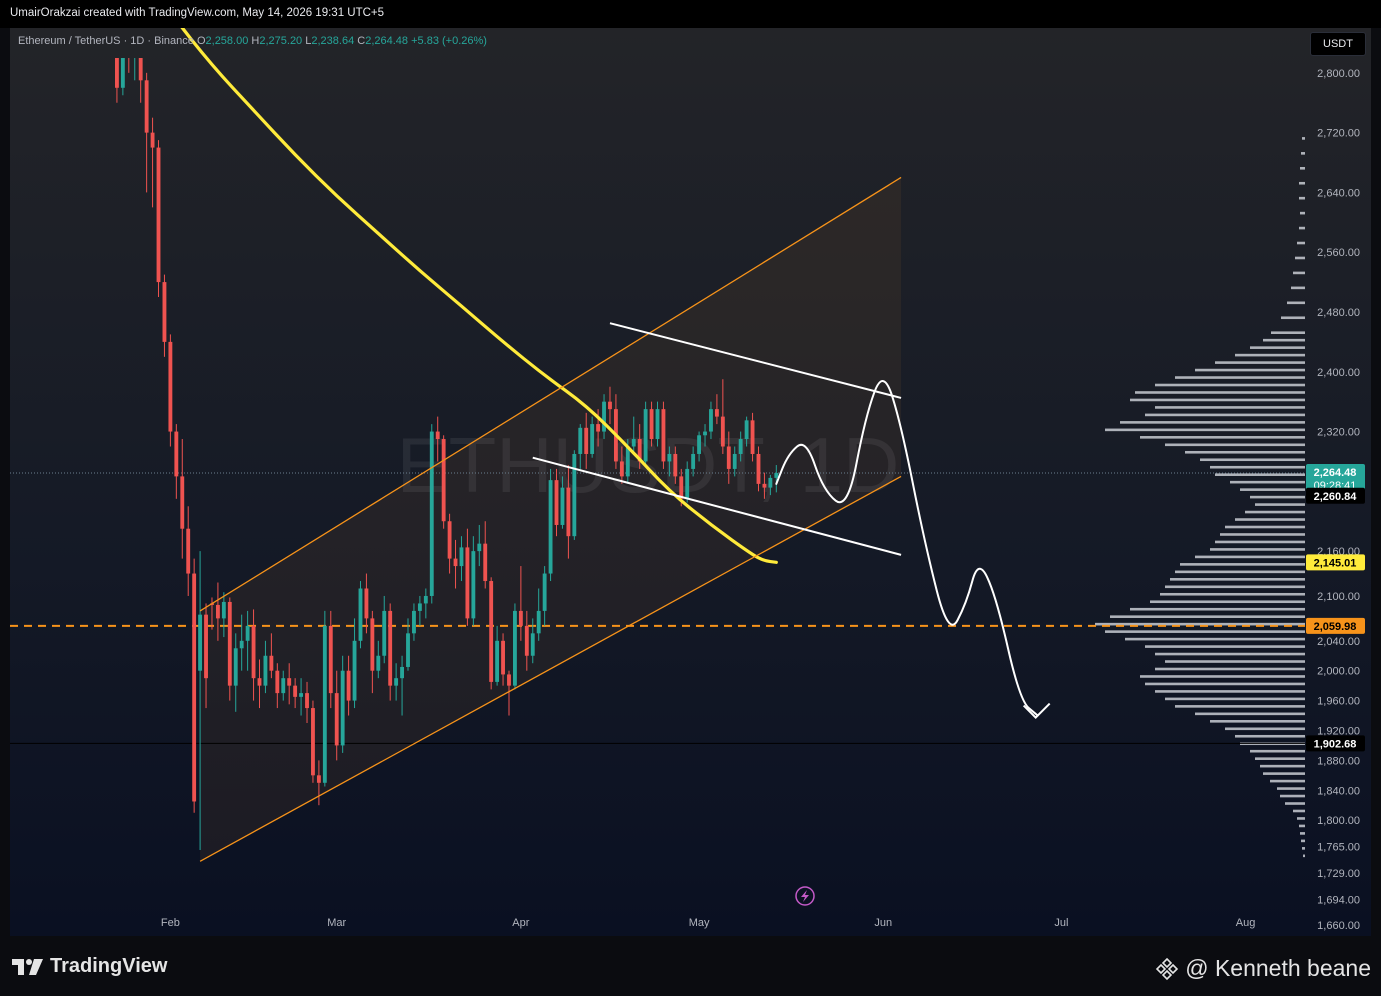 The width and height of the screenshot is (1381, 996). I want to click on credit-text: @ Kenneth beane, so click(1278, 968).